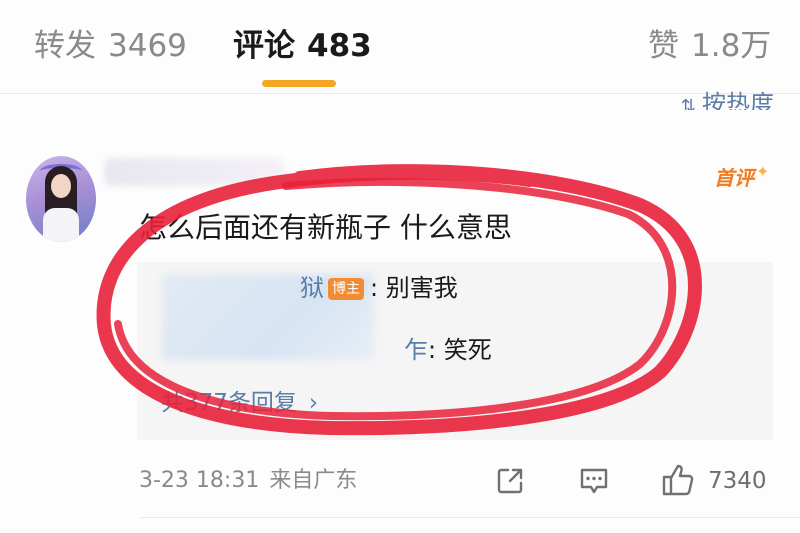 The width and height of the screenshot is (800, 533). I want to click on sort-label: 按热度, so click(738, 100).